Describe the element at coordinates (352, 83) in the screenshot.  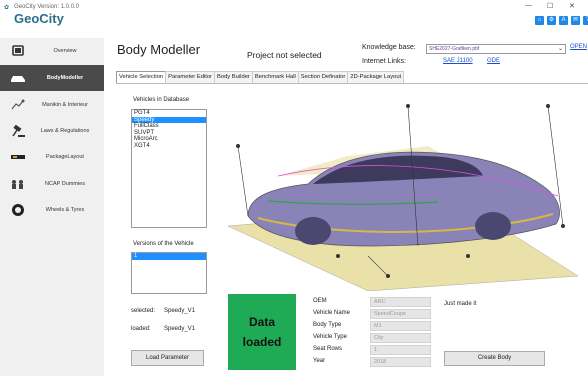
I see `tab-divider` at that location.